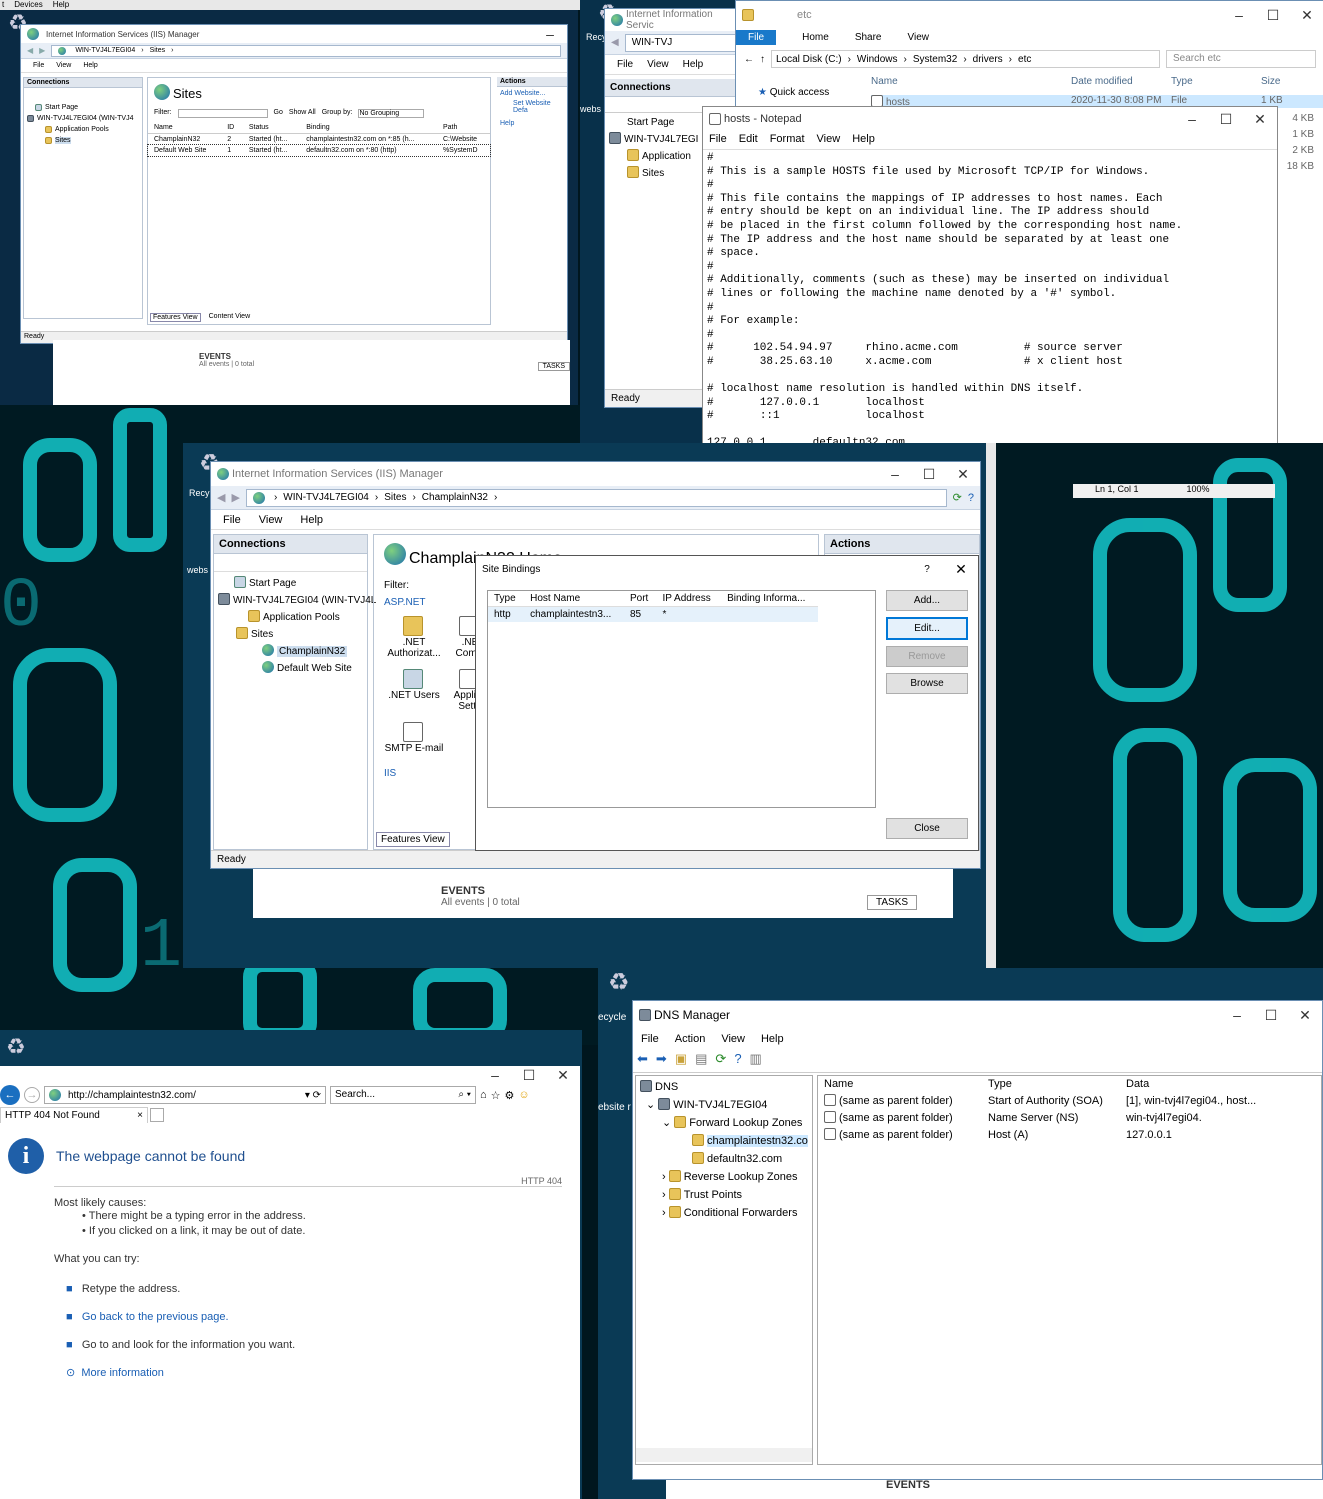  What do you see at coordinates (140, 1115) in the screenshot?
I see `close-tab-icon: ×` at bounding box center [140, 1115].